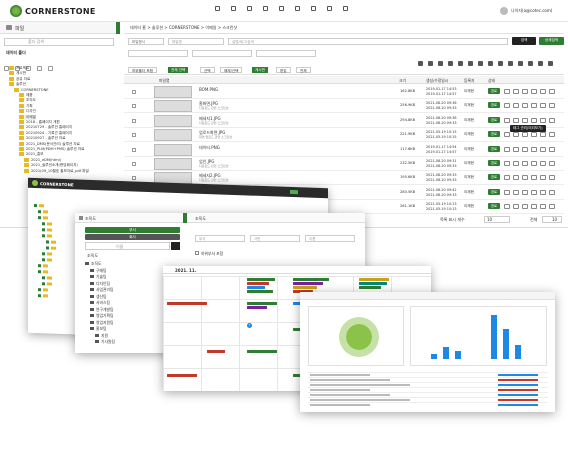 The image size is (568, 468). I want to click on sidebar-tab: 파일, so click(19, 28).